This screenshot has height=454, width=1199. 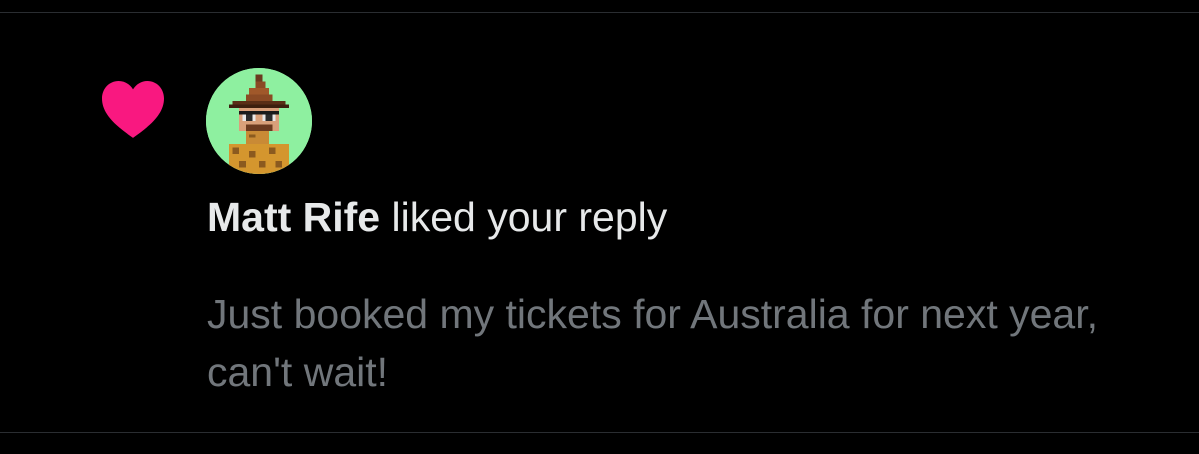 What do you see at coordinates (133, 109) in the screenshot?
I see `heart-icon` at bounding box center [133, 109].